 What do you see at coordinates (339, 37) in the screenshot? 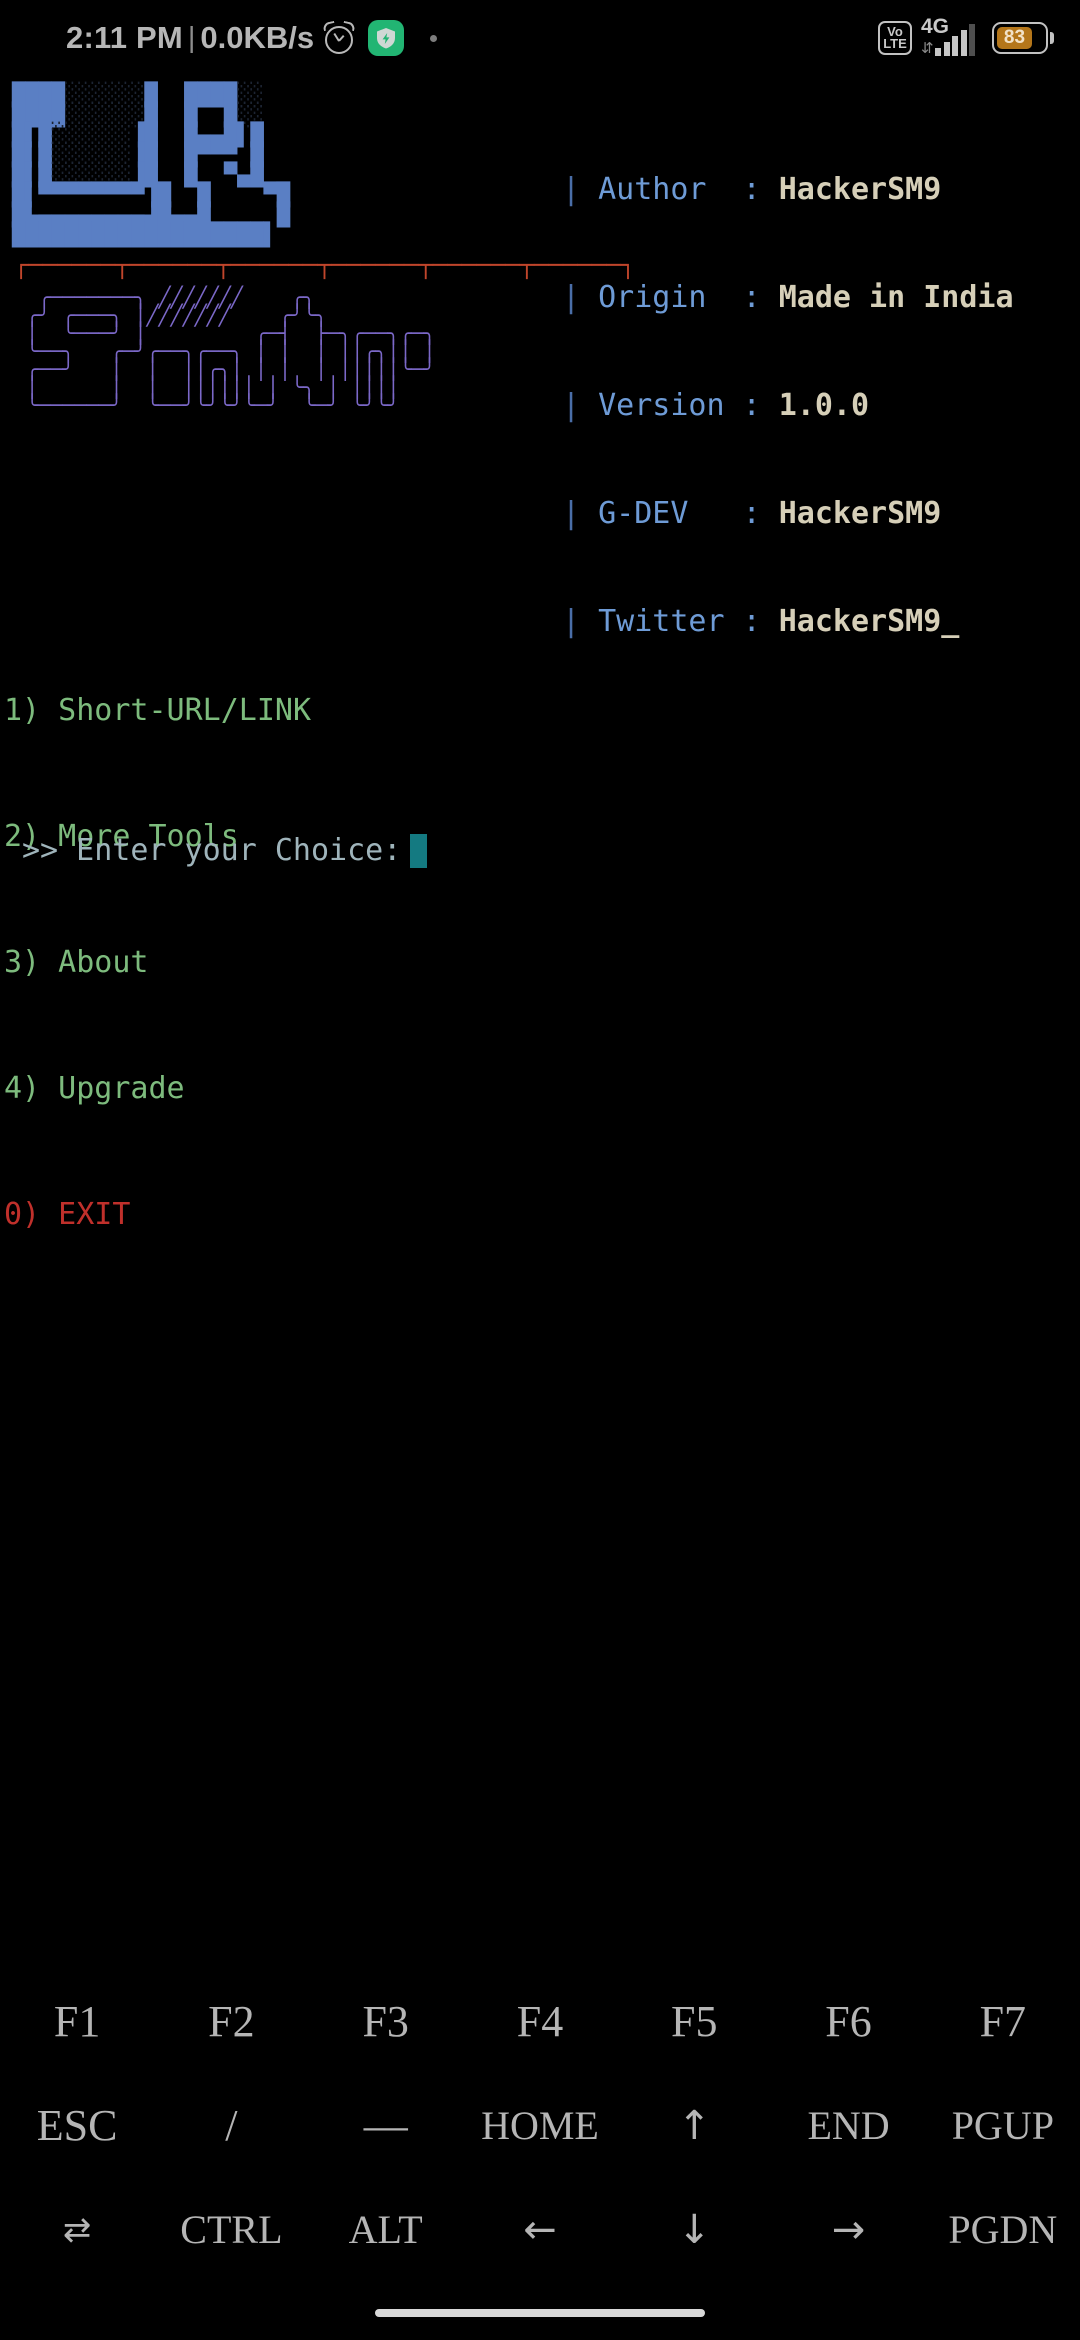
I see `alarm-clock-icon` at bounding box center [339, 37].